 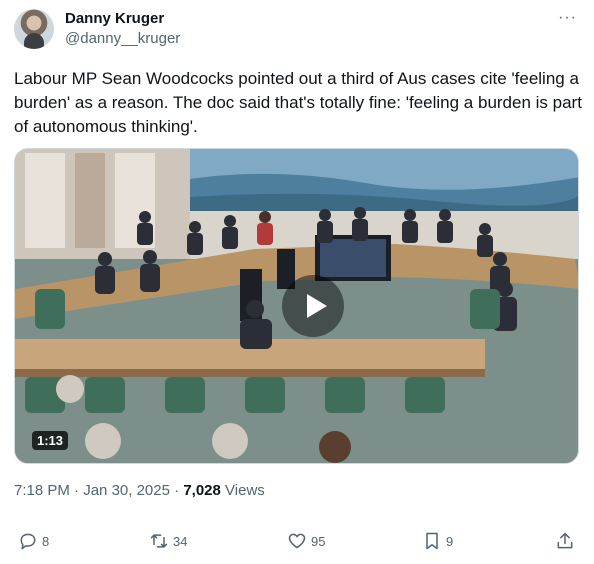 I want to click on action-bar: 8 34 95 9, so click(x=297, y=542).